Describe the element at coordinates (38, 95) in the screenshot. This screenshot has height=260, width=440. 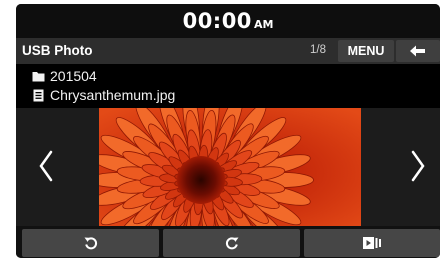
I see `document-icon` at that location.